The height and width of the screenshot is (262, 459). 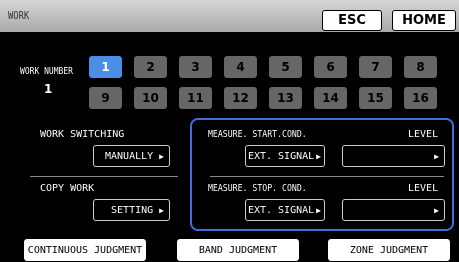 What do you see at coordinates (424, 20) in the screenshot?
I see `home-button: HOME` at bounding box center [424, 20].